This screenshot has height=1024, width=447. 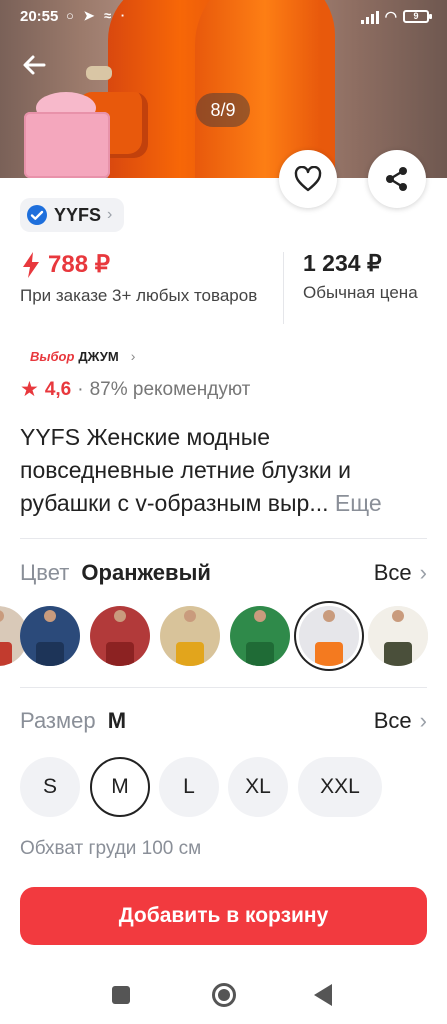 I want to click on size-header: Размер M Все ›, so click(x=223, y=721).